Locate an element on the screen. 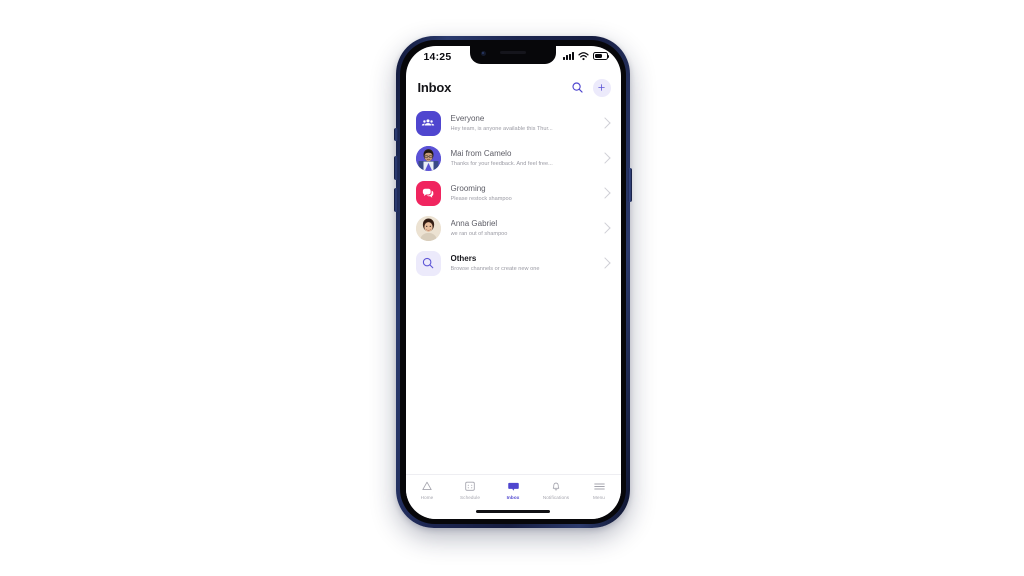 This screenshot has width=1024, height=576. app-header: Inbox is located at coordinates (513, 91).